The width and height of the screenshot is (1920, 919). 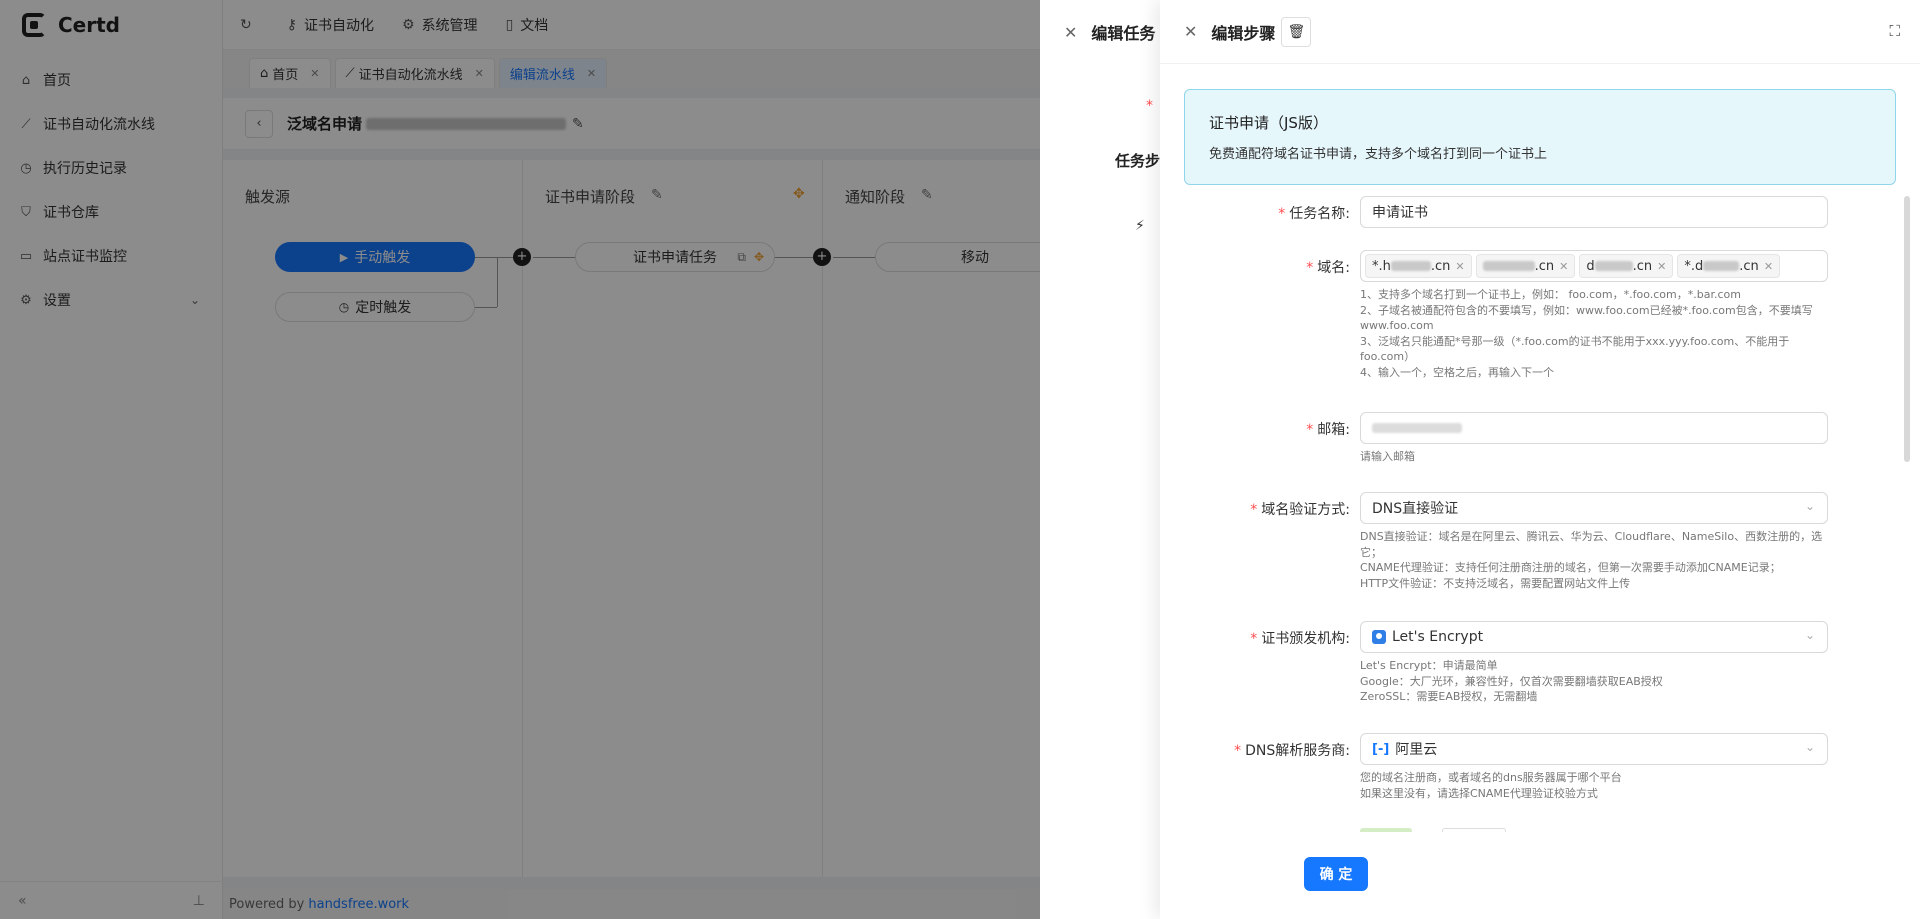 What do you see at coordinates (1415, 509) in the screenshot?
I see `select-value: DNS直接验证` at bounding box center [1415, 509].